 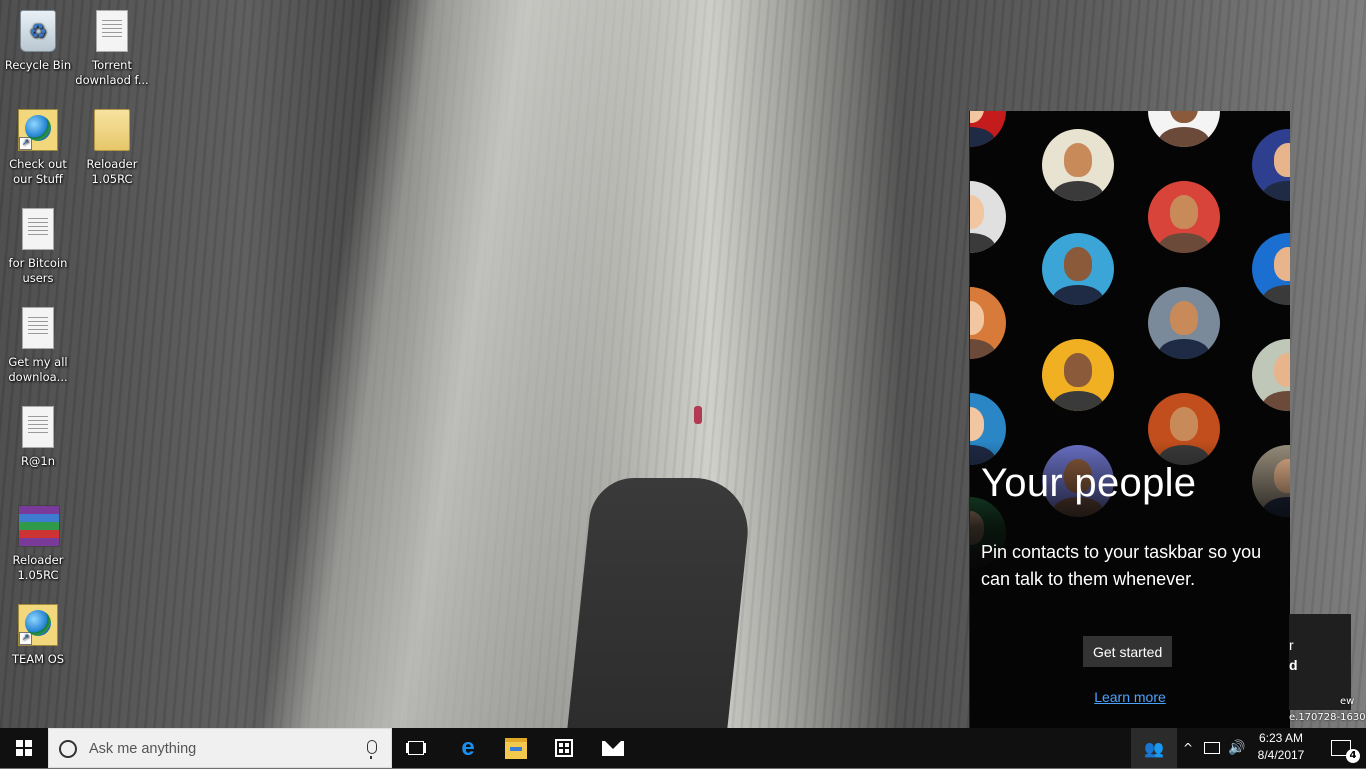 I want to click on action-center-button: 4, so click(x=1341, y=748).